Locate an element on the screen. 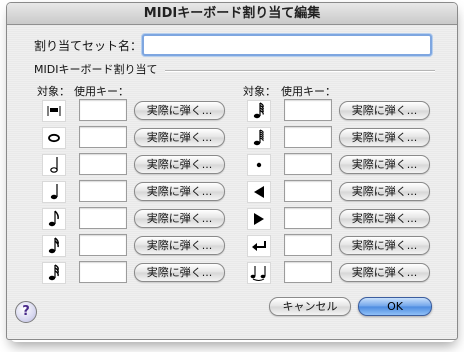  whole-rest-icon is located at coordinates (54, 111).